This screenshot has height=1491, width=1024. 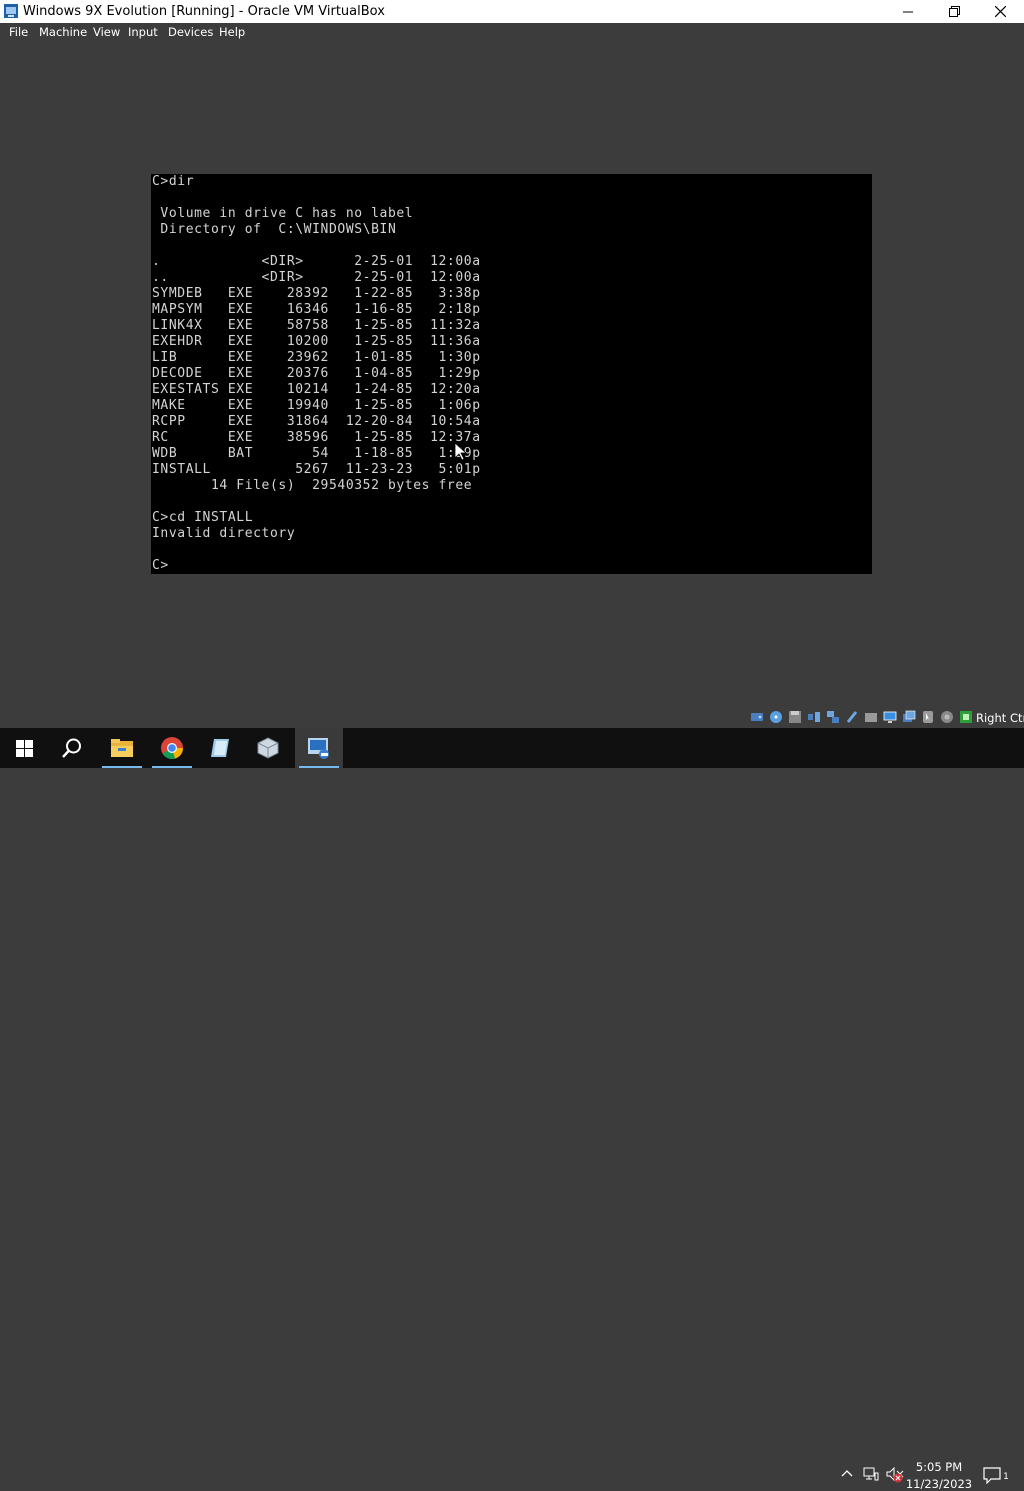 I want to click on hard-disk-icon, so click(x=757, y=717).